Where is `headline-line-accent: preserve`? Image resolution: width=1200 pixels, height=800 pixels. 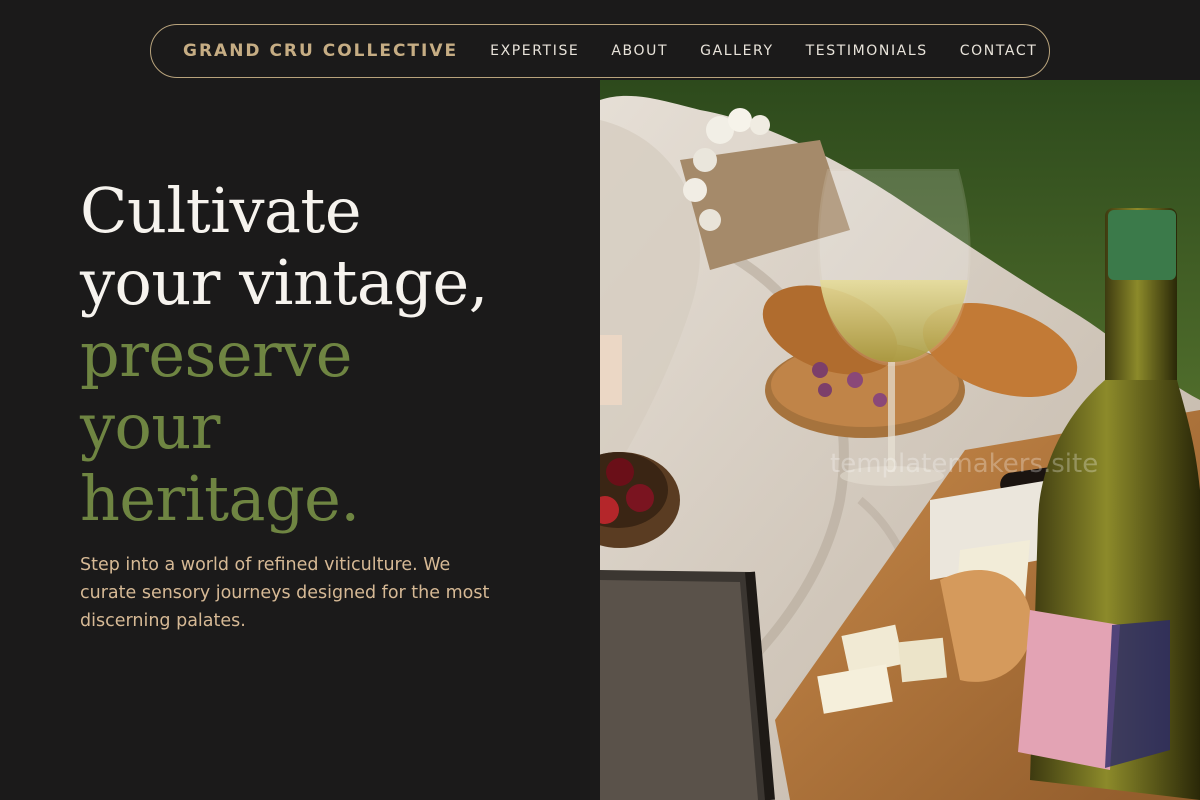
headline-line-accent: preserve is located at coordinates (216, 354).